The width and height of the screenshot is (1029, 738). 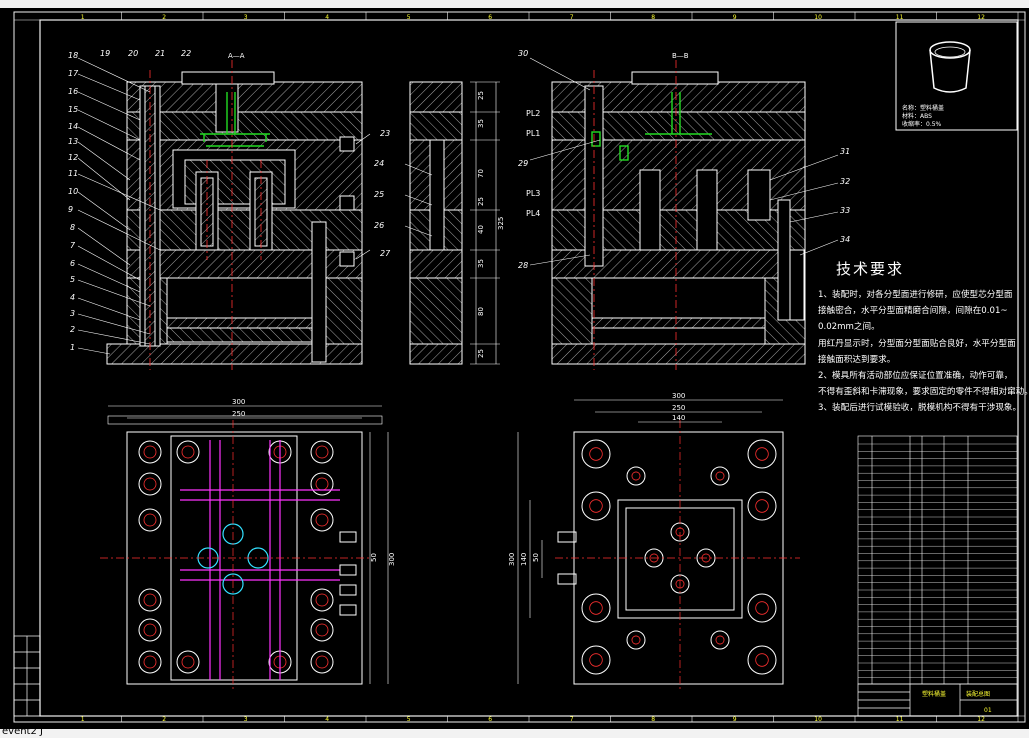 What do you see at coordinates (72, 279) in the screenshot?
I see `part-number-label: 5` at bounding box center [72, 279].